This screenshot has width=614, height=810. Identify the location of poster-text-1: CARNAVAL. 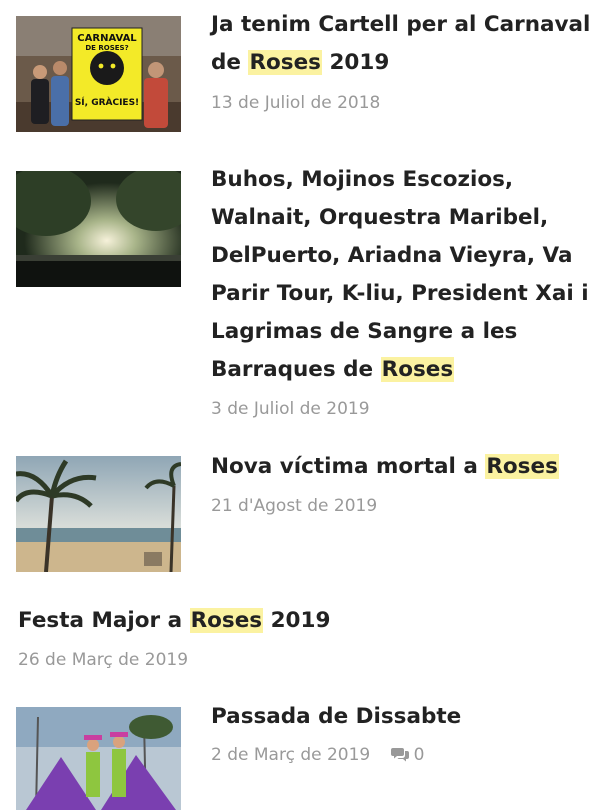
(107, 38).